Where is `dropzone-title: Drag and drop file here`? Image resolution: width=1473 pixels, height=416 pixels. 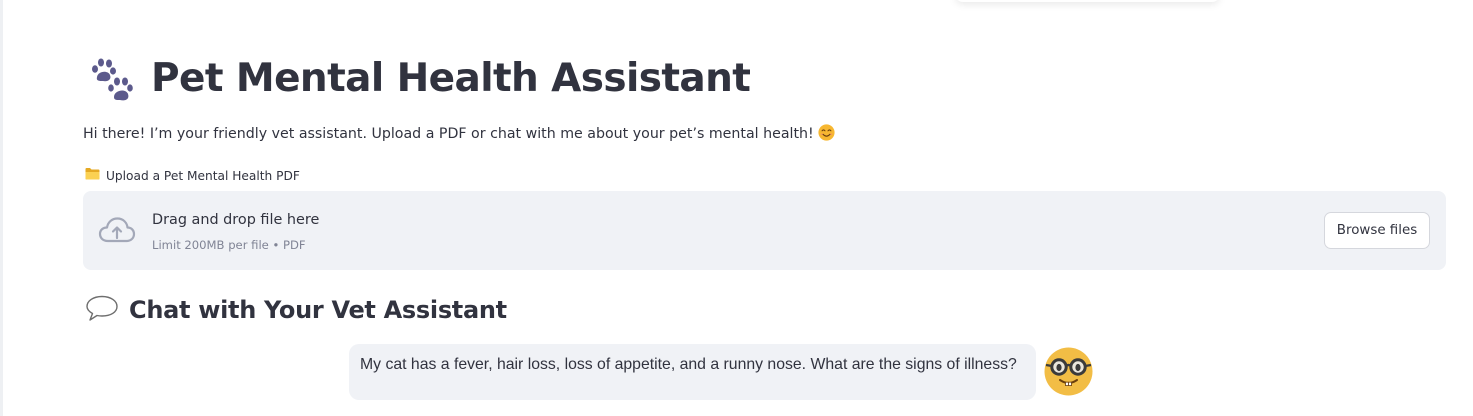
dropzone-title: Drag and drop file here is located at coordinates (236, 220).